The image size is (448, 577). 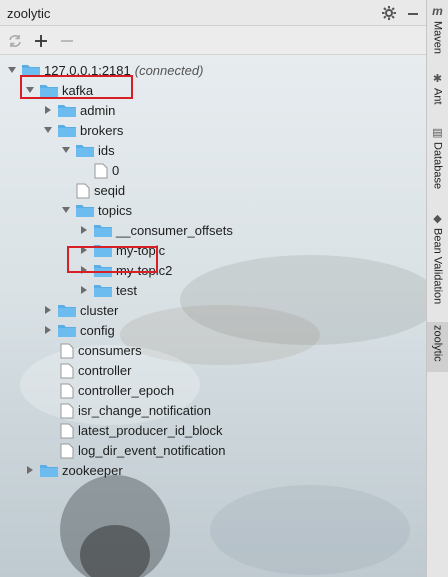 What do you see at coordinates (126, 390) in the screenshot?
I see `node-label: controller_epoch` at bounding box center [126, 390].